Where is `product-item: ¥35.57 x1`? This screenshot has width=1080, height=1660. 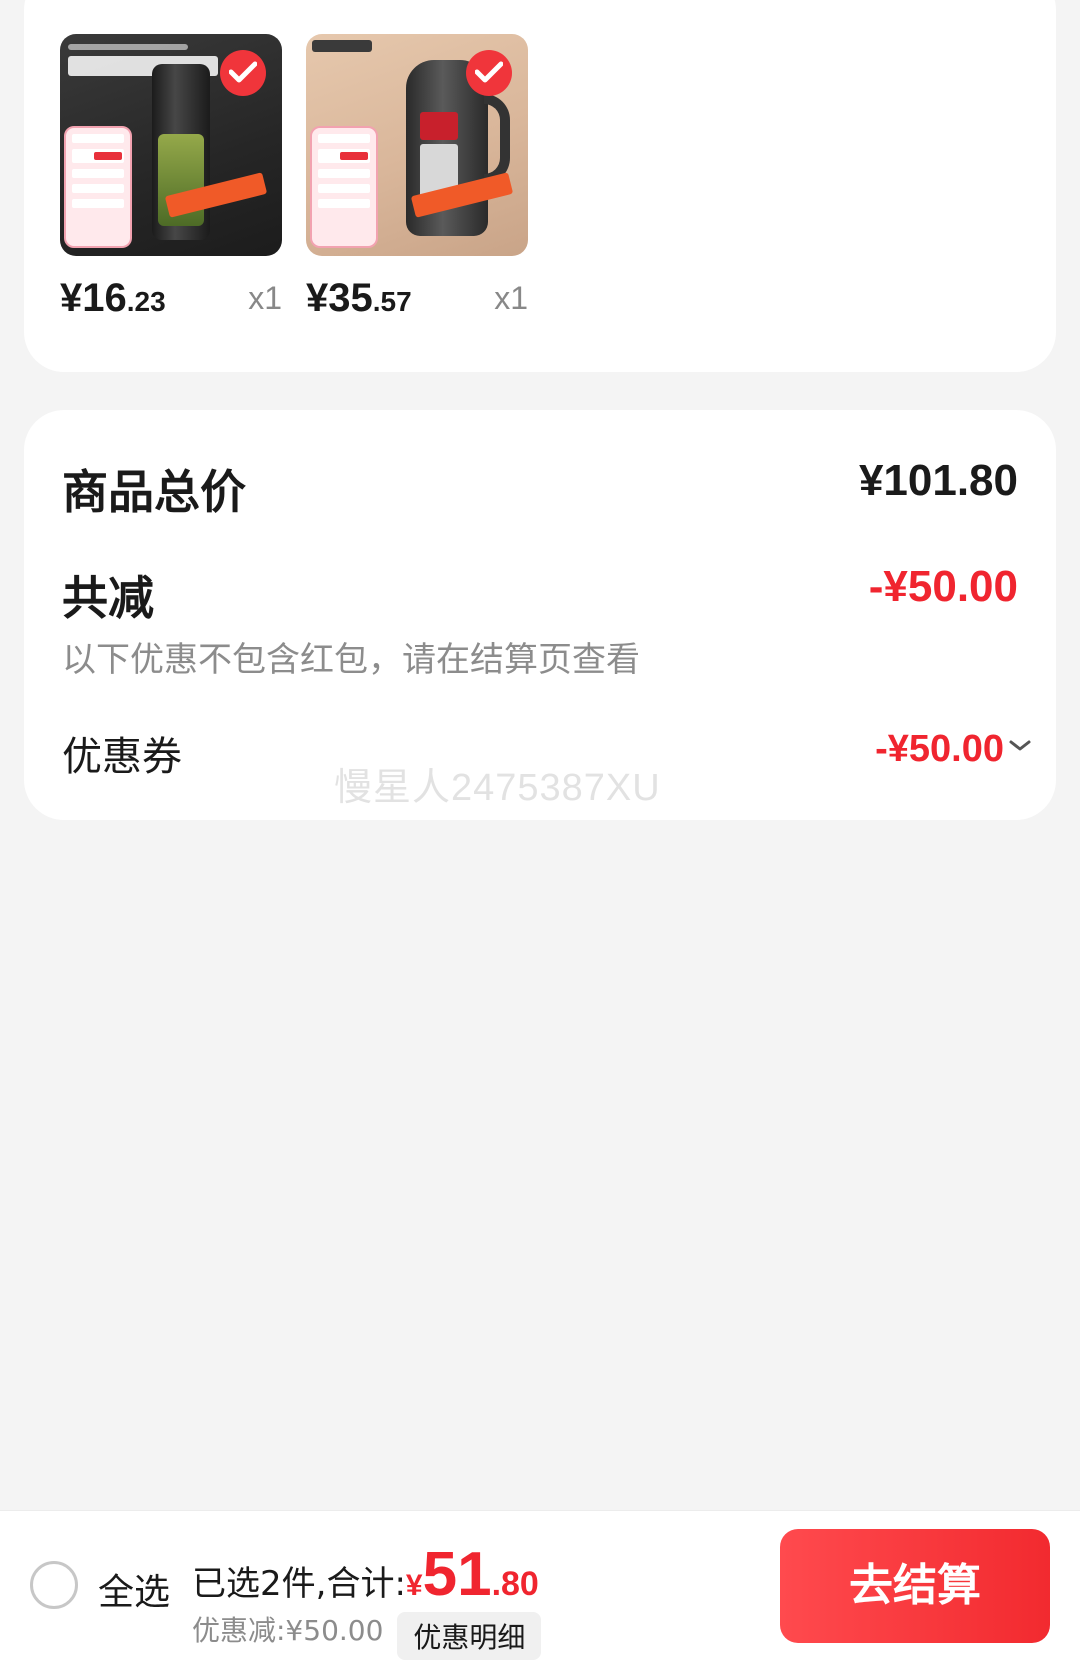
product-item: ¥35.57 x1 is located at coordinates (417, 185).